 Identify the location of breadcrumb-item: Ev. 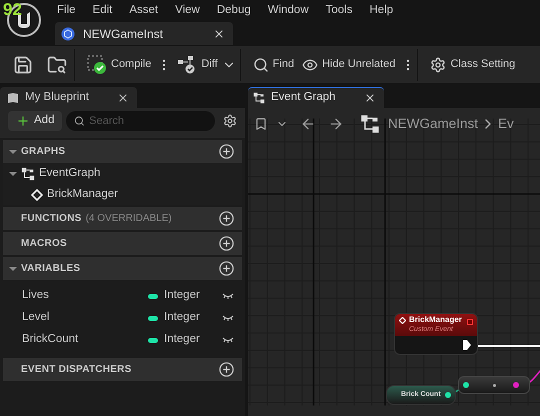
(506, 124).